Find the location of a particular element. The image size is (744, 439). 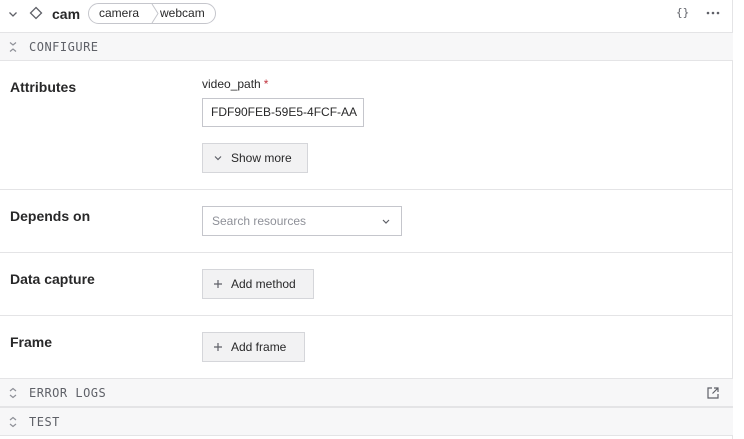

attributes-title: Attributes is located at coordinates (43, 87).